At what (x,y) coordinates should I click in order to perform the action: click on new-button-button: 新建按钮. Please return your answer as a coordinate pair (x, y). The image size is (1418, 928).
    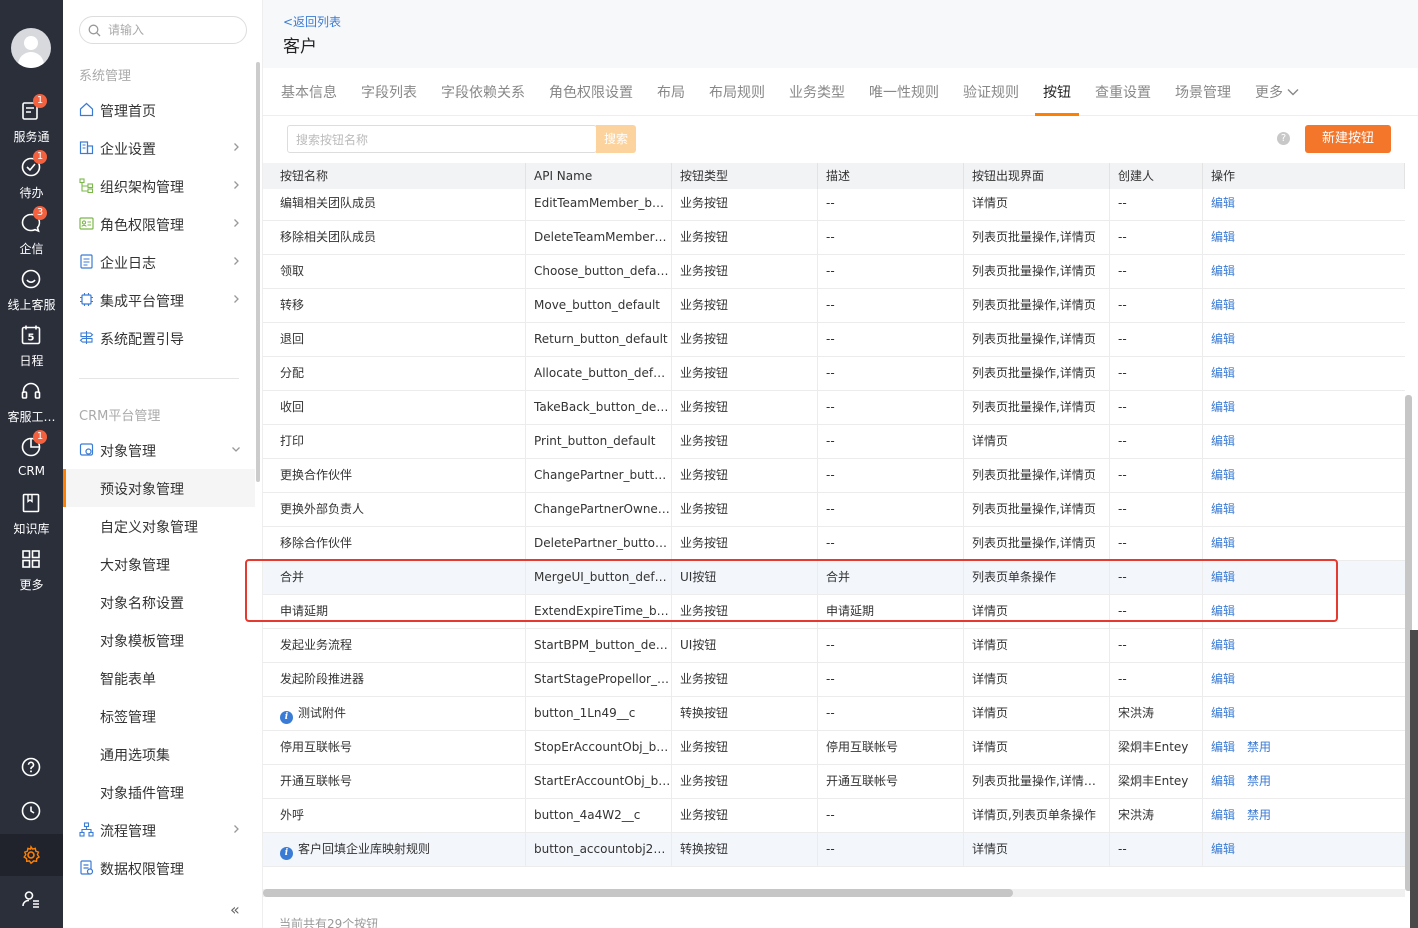
    Looking at the image, I should click on (1348, 139).